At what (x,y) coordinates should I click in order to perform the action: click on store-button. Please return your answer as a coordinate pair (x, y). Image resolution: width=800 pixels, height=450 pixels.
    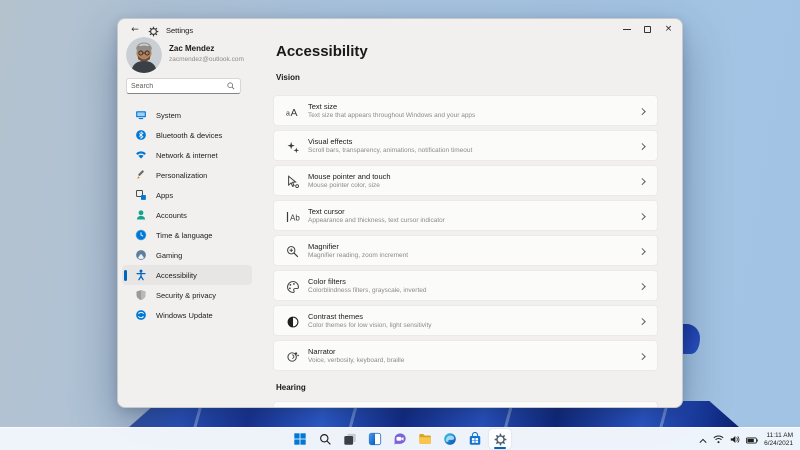
    Looking at the image, I should click on (475, 439).